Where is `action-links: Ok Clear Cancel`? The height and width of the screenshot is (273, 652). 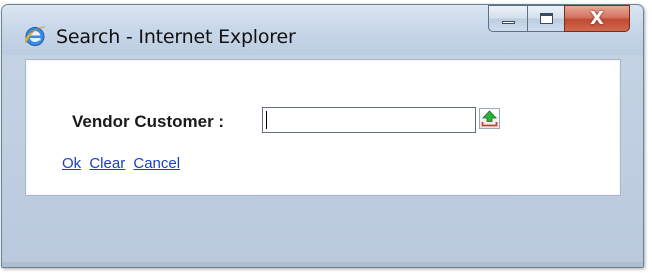 action-links: Ok Clear Cancel is located at coordinates (123, 163).